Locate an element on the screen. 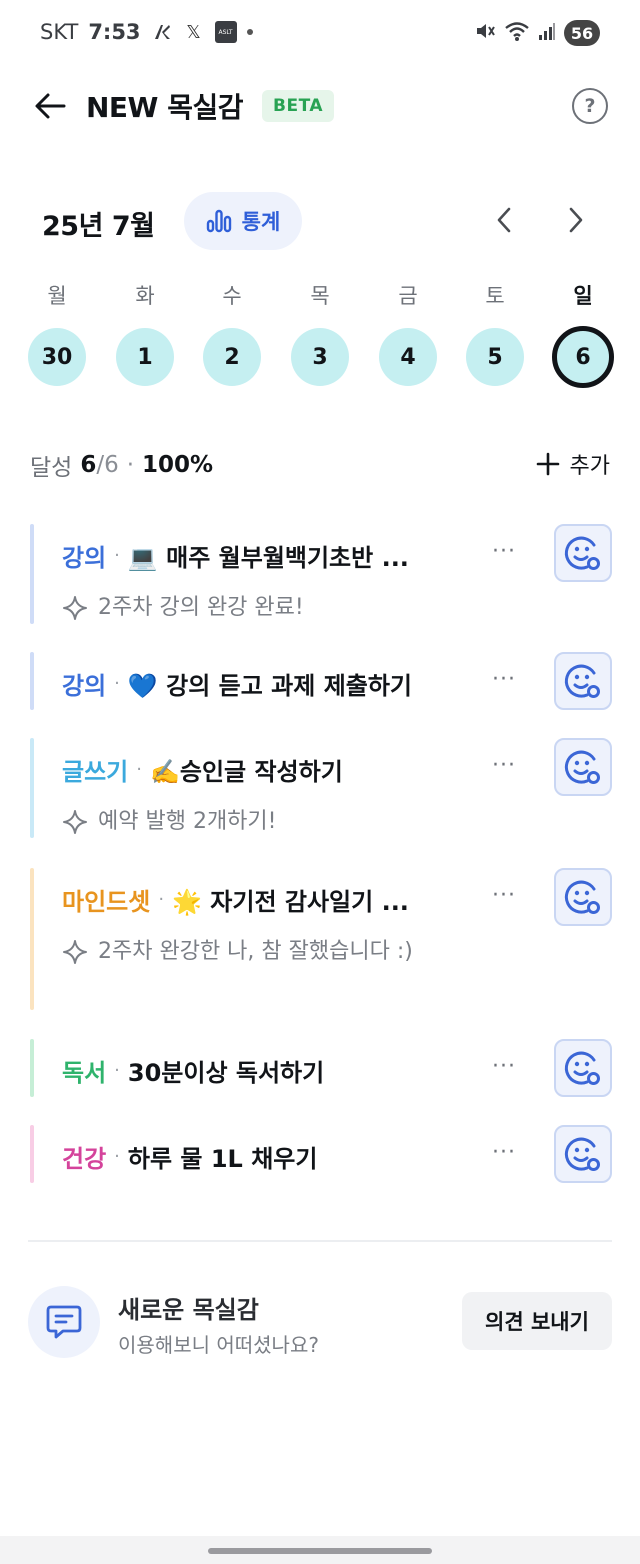 The width and height of the screenshot is (640, 1564). beta-badge: BETA is located at coordinates (298, 106).